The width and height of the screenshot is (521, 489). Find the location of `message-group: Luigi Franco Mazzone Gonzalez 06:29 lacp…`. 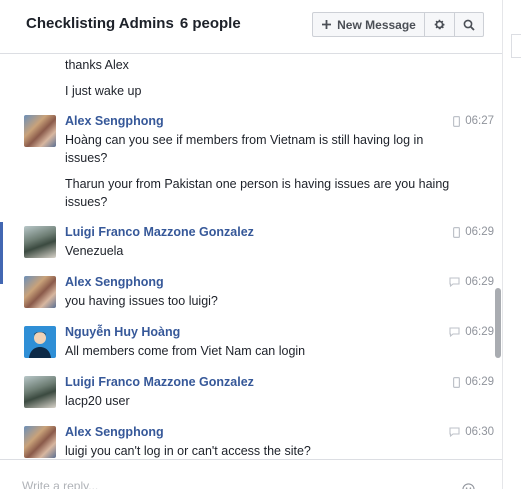

message-group: Luigi Franco Mazzone Gonzalez 06:29 lacp… is located at coordinates (251, 396).